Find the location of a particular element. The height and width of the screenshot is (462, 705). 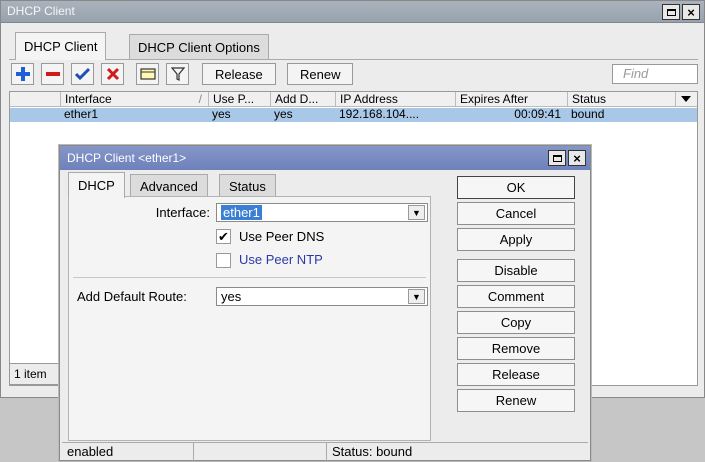

use-peer-ntp-label: Use Peer NTP is located at coordinates (281, 259).